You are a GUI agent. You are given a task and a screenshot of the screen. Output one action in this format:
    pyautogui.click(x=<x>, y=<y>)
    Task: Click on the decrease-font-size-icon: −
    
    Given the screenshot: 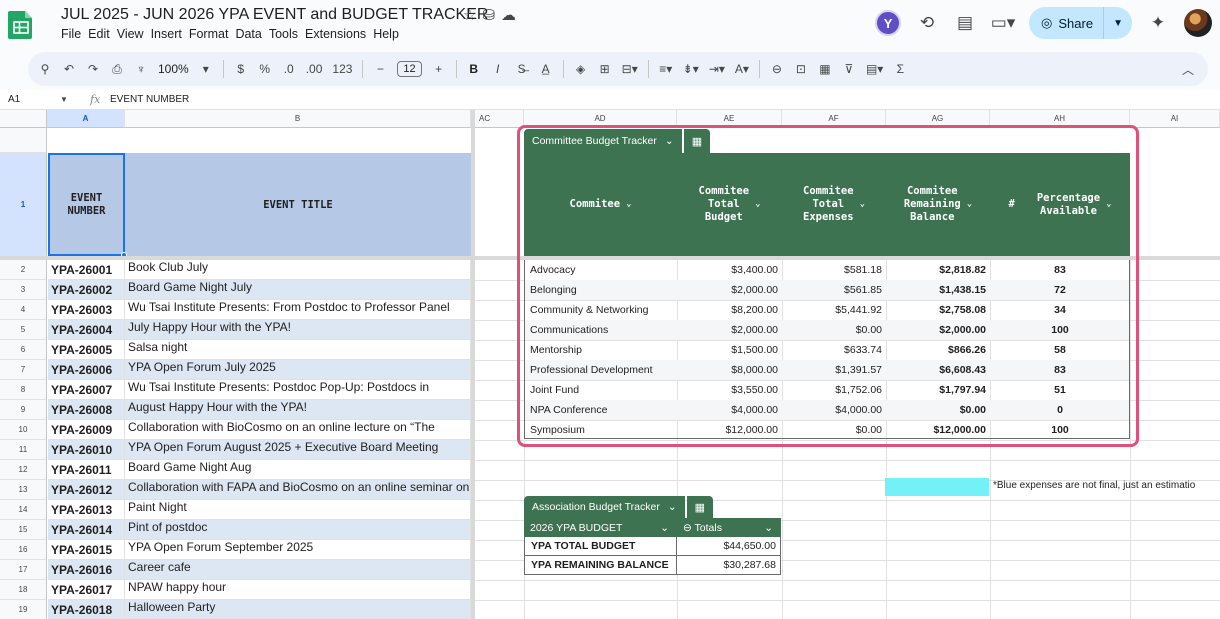 What is the action you would take?
    pyautogui.click(x=380, y=69)
    